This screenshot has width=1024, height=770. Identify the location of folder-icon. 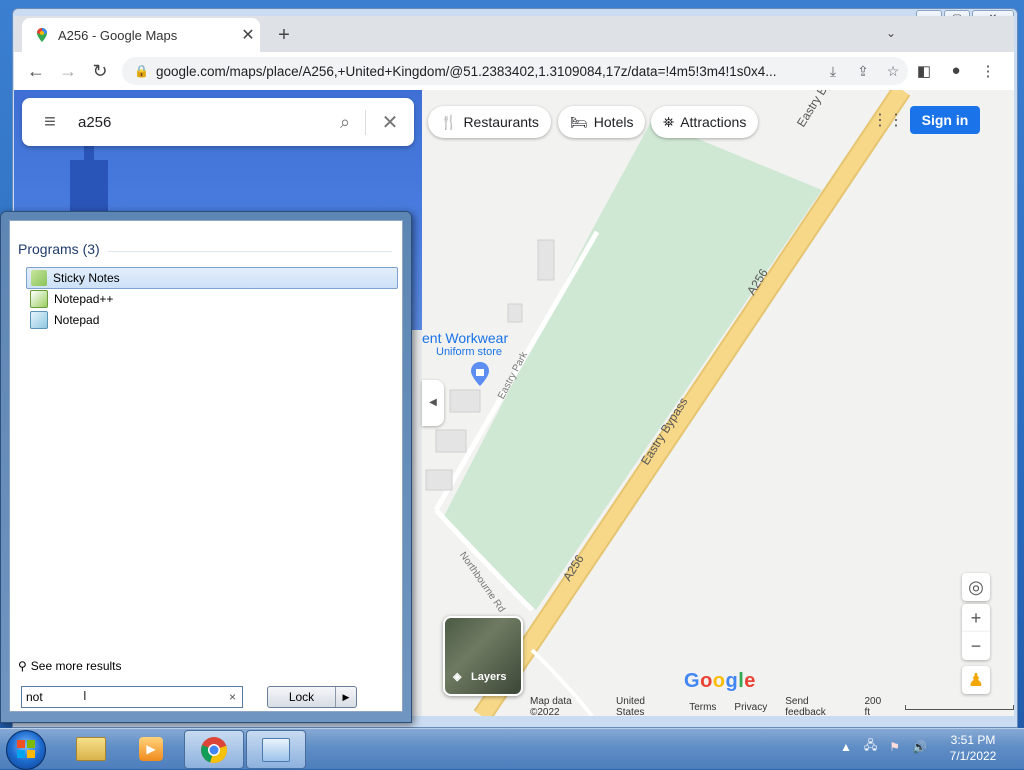
(91, 748).